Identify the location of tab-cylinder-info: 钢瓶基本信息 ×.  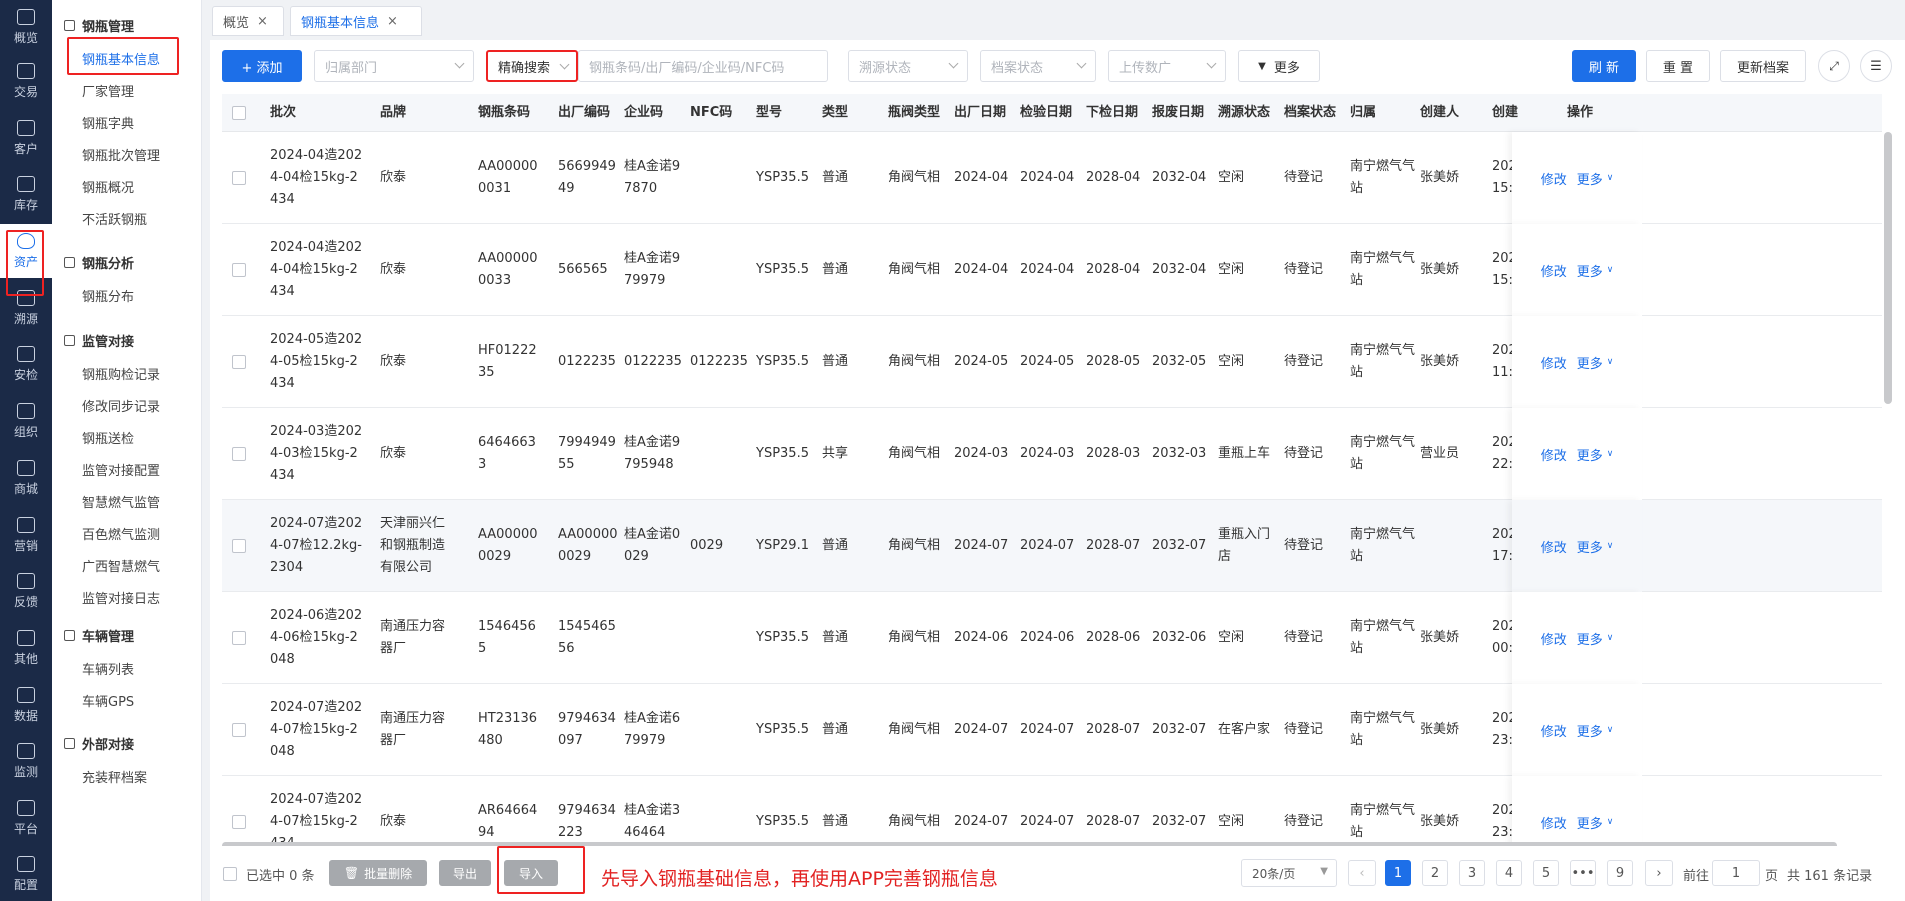
(356, 21).